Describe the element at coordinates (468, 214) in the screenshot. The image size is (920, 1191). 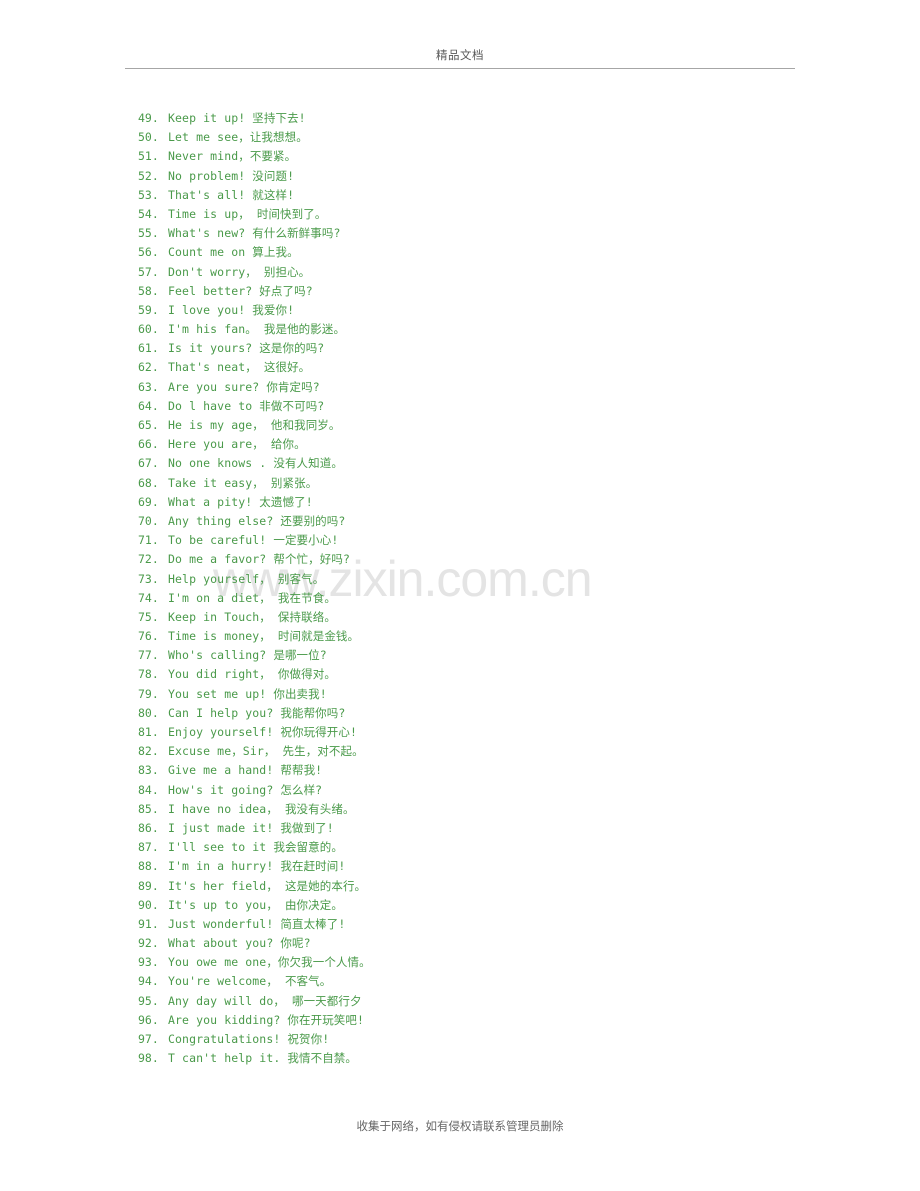
I see `list-item: 54. Time is up， 时间快到了。` at that location.